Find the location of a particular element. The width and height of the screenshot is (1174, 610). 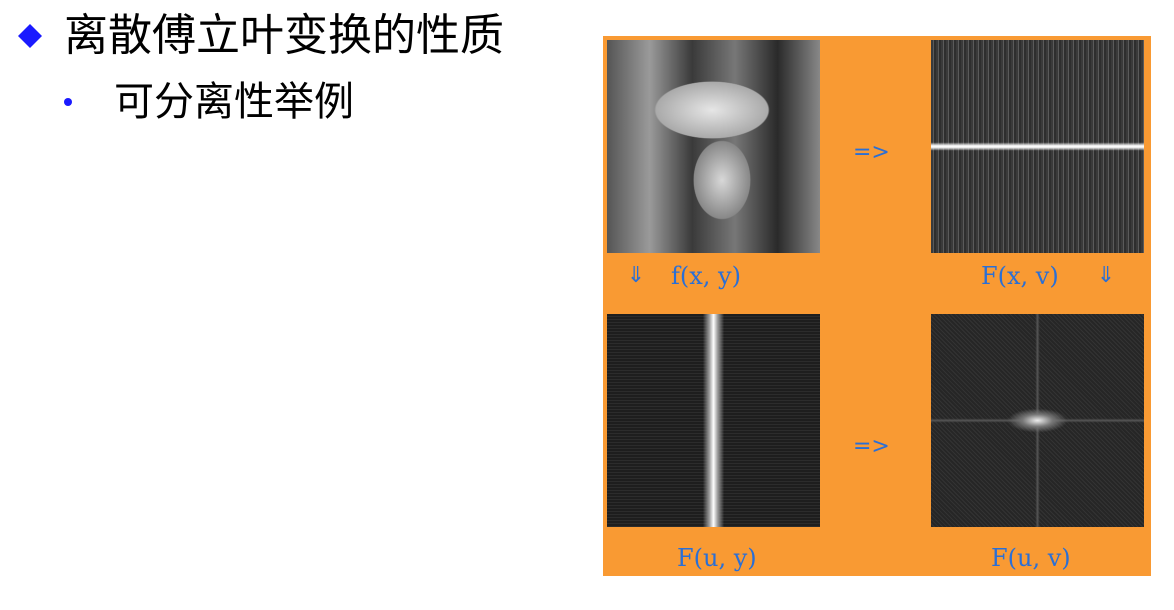

label-fuy: F(u, y) is located at coordinates (717, 558).